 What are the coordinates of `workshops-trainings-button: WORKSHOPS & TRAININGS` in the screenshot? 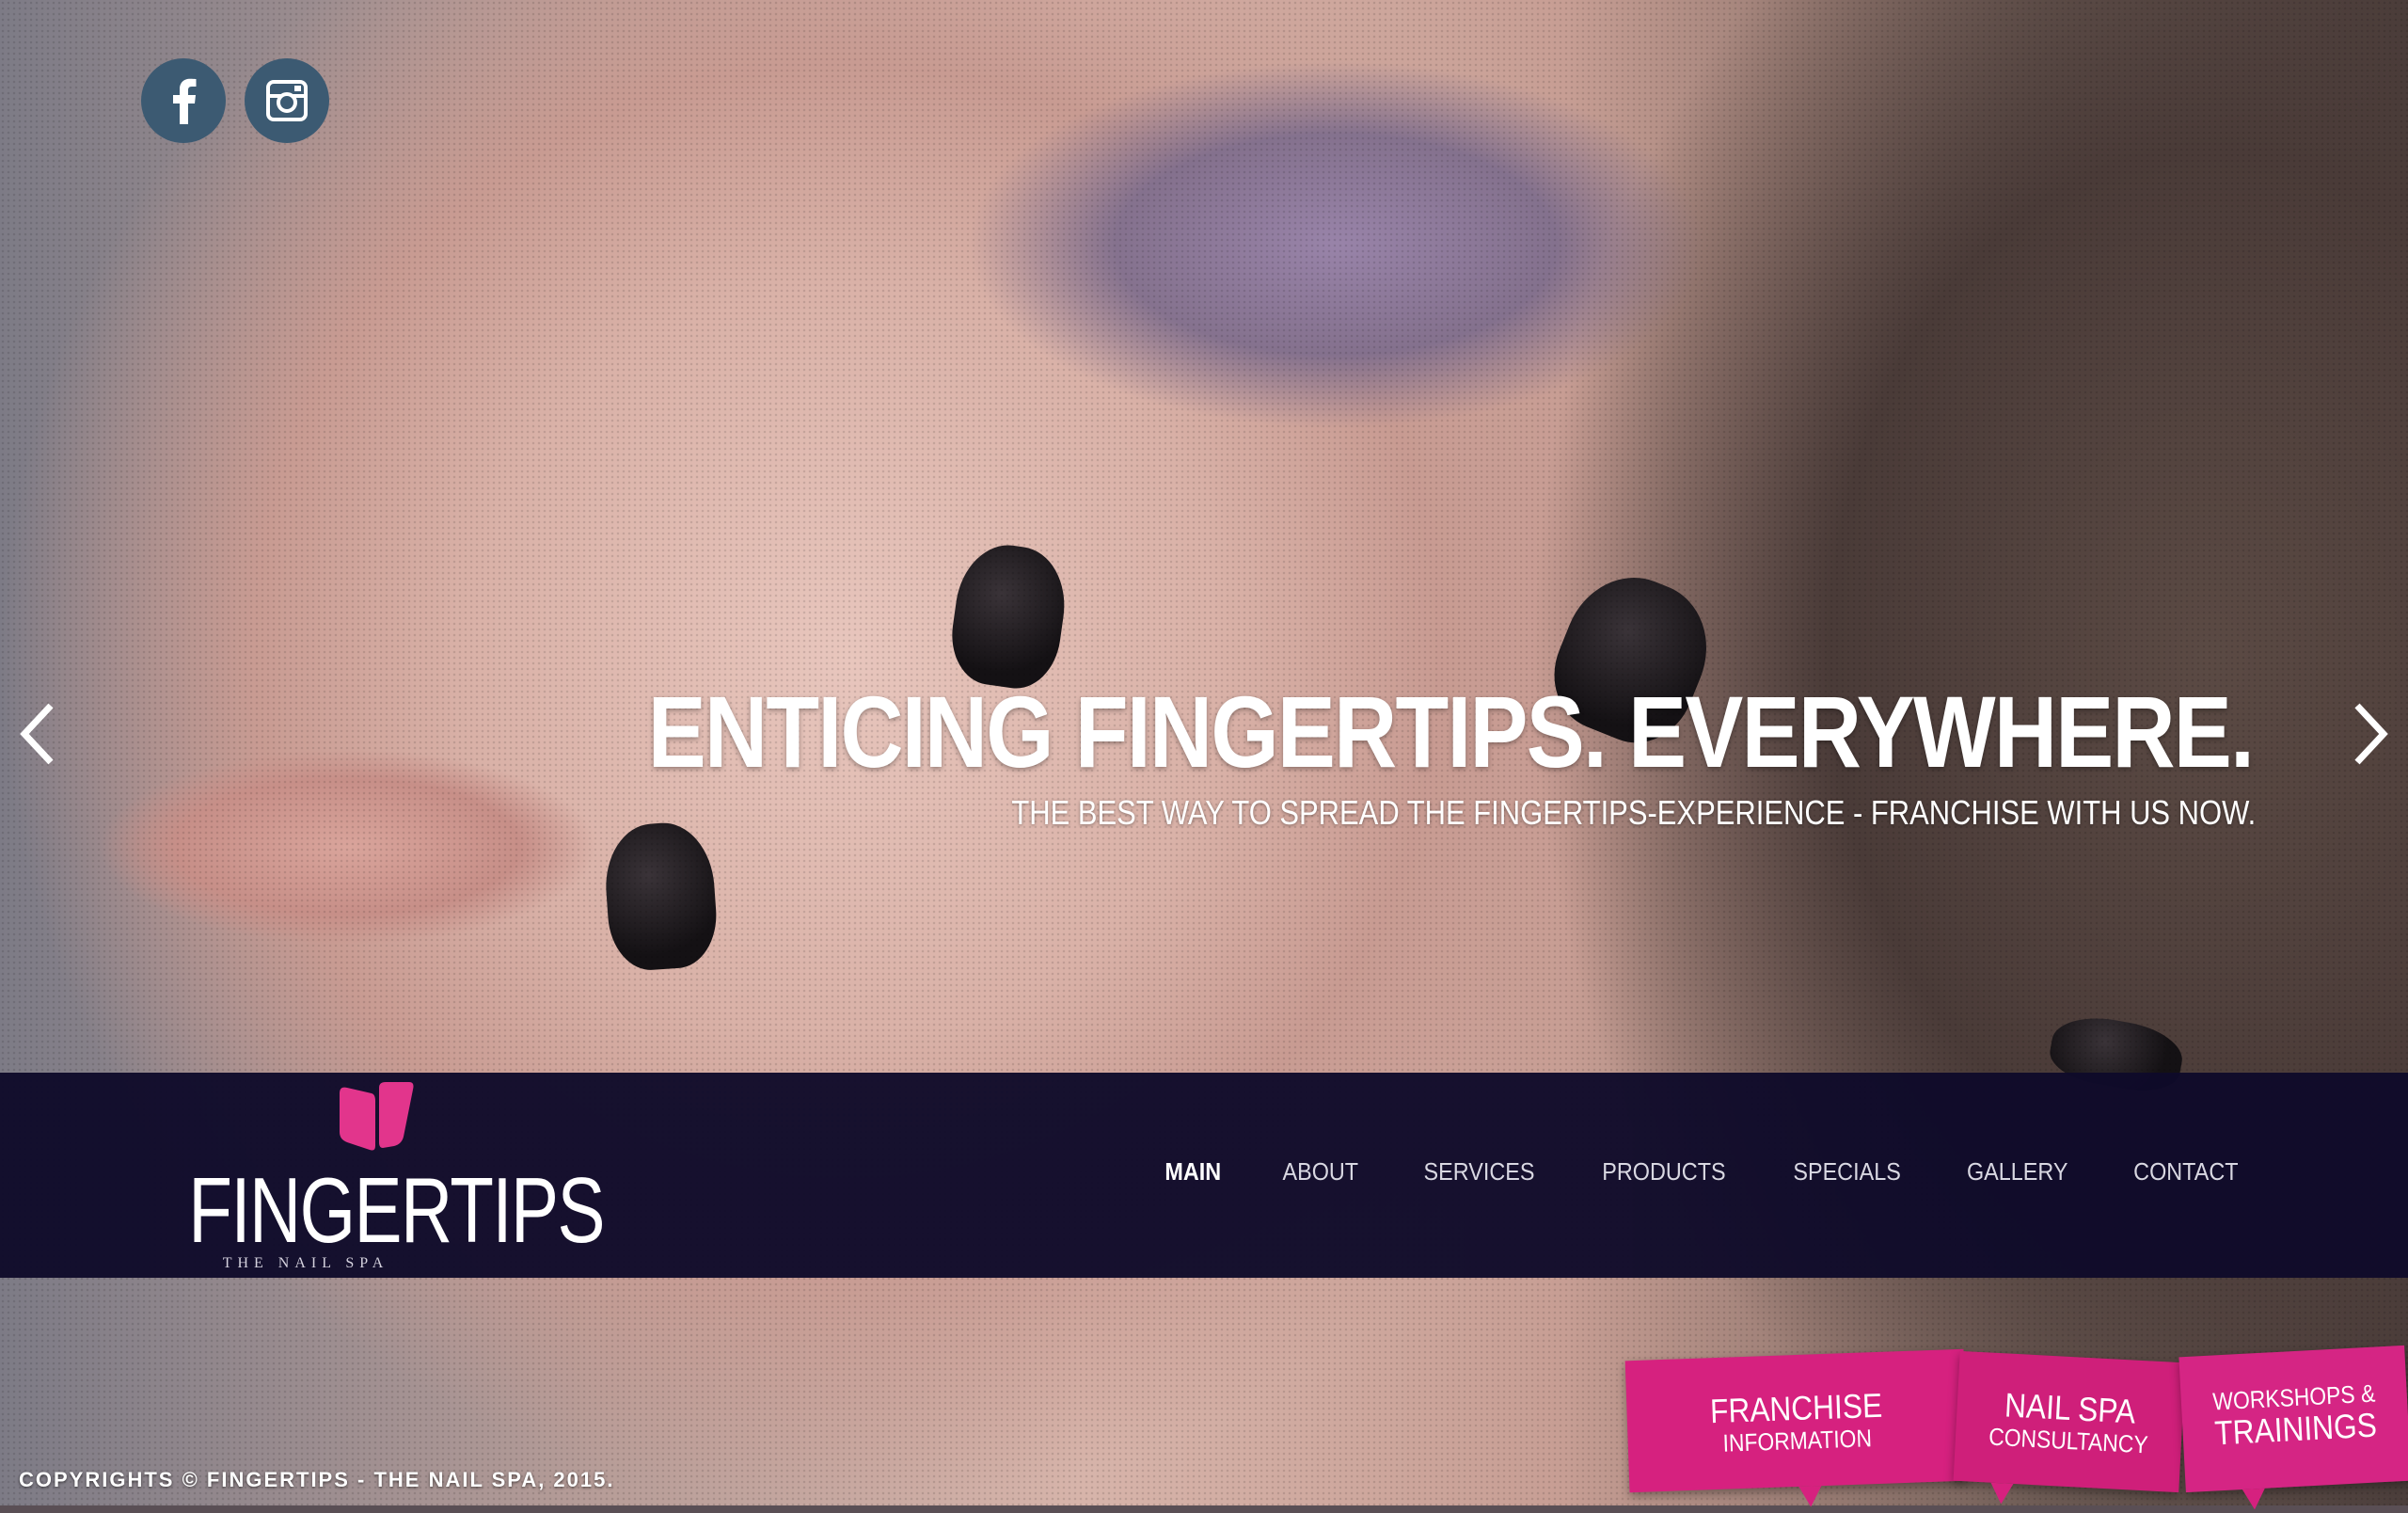 It's located at (2293, 1428).